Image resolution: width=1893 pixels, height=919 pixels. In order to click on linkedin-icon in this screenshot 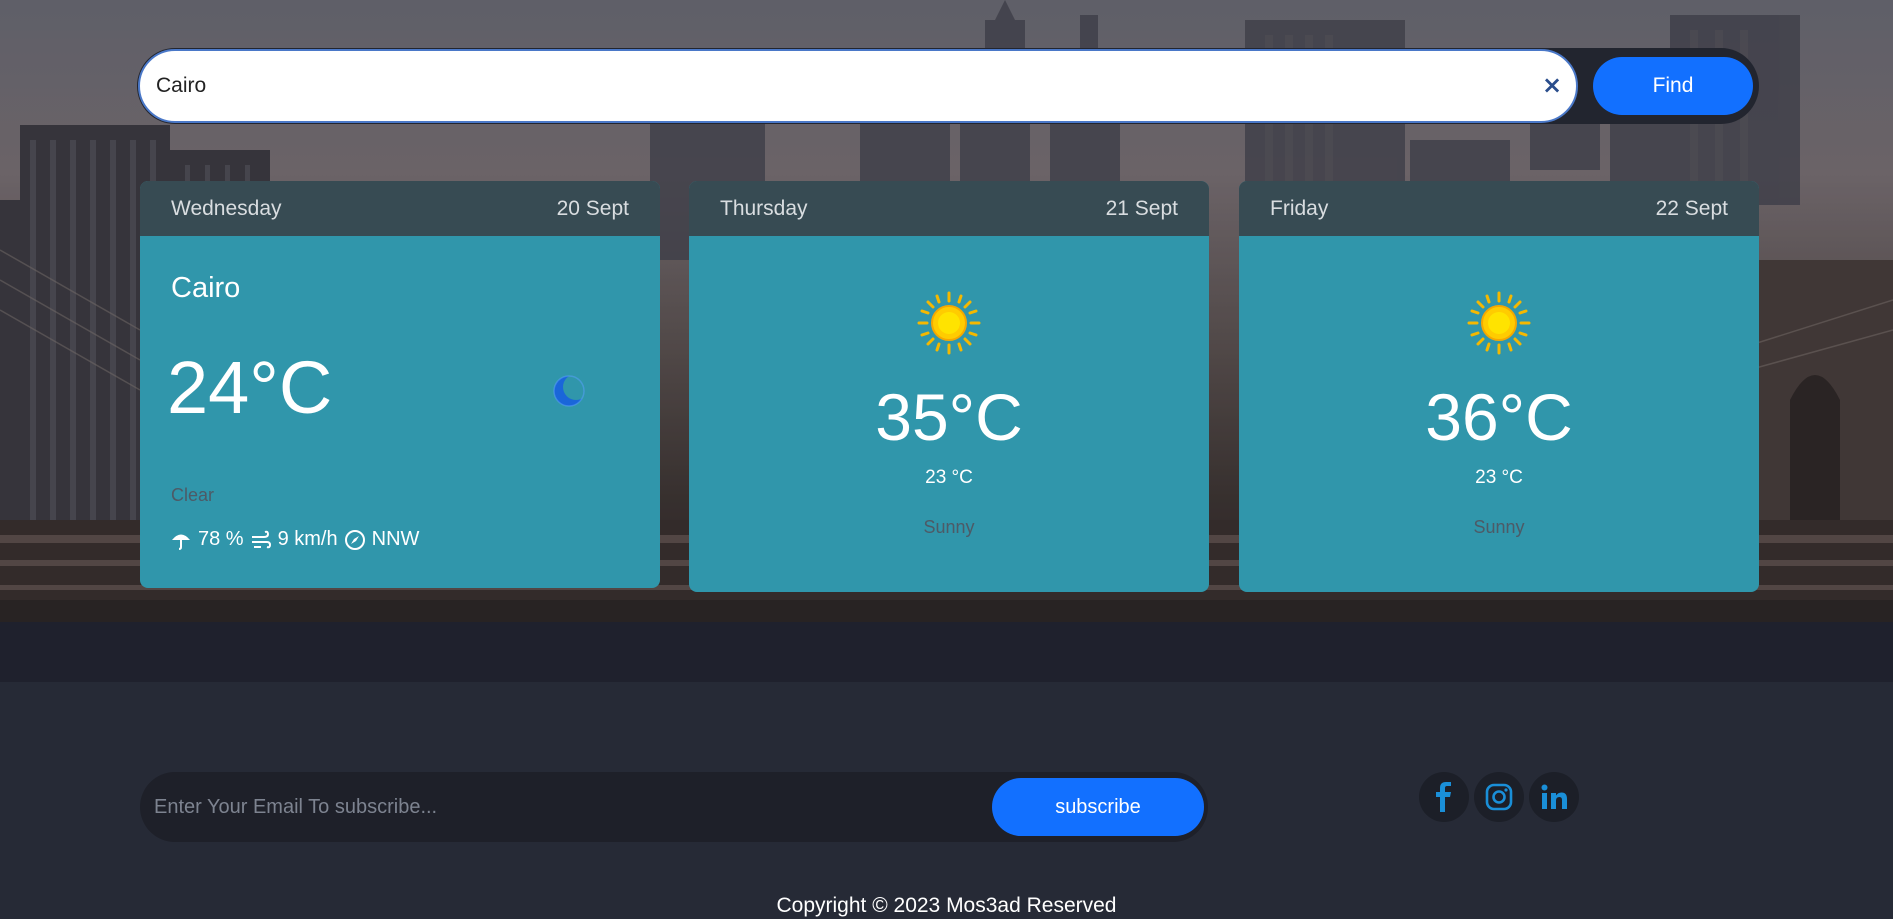, I will do `click(1554, 796)`.